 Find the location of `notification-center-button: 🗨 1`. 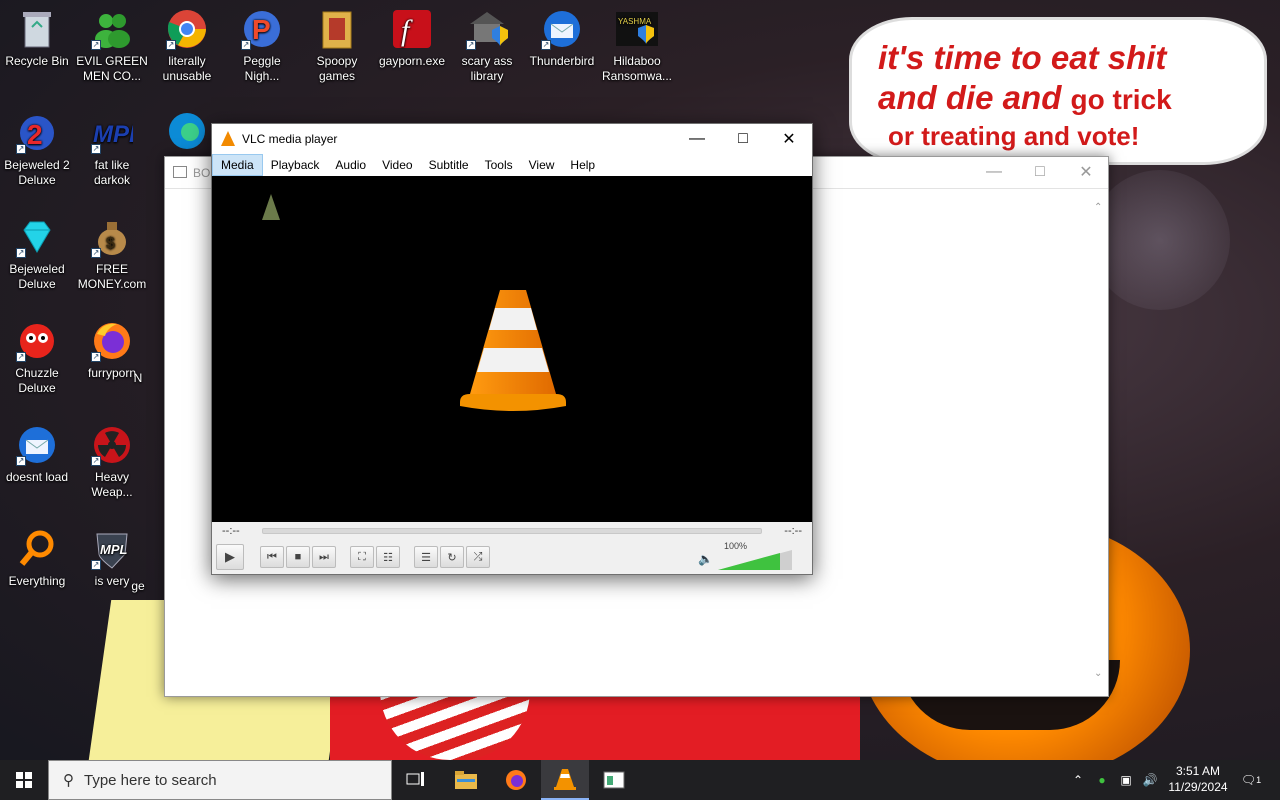

notification-center-button: 🗨 1 is located at coordinates (1251, 780).